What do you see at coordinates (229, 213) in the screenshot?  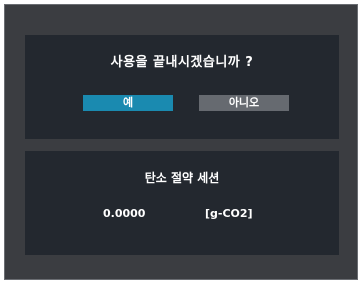 I see `carbon-savings-unit: [g-CO2]` at bounding box center [229, 213].